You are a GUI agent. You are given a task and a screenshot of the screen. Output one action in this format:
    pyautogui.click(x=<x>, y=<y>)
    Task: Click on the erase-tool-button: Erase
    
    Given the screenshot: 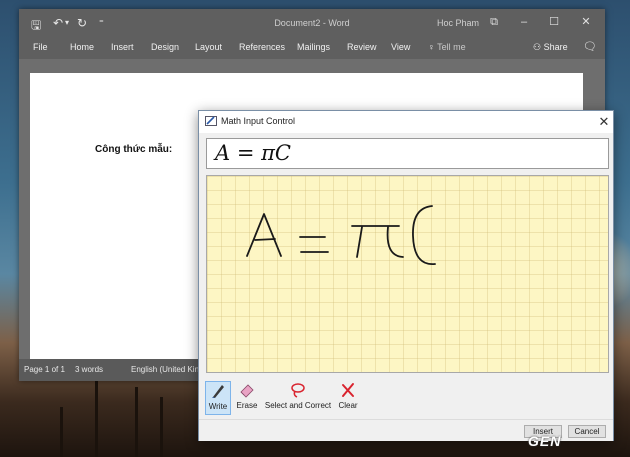 What is the action you would take?
    pyautogui.click(x=247, y=398)
    